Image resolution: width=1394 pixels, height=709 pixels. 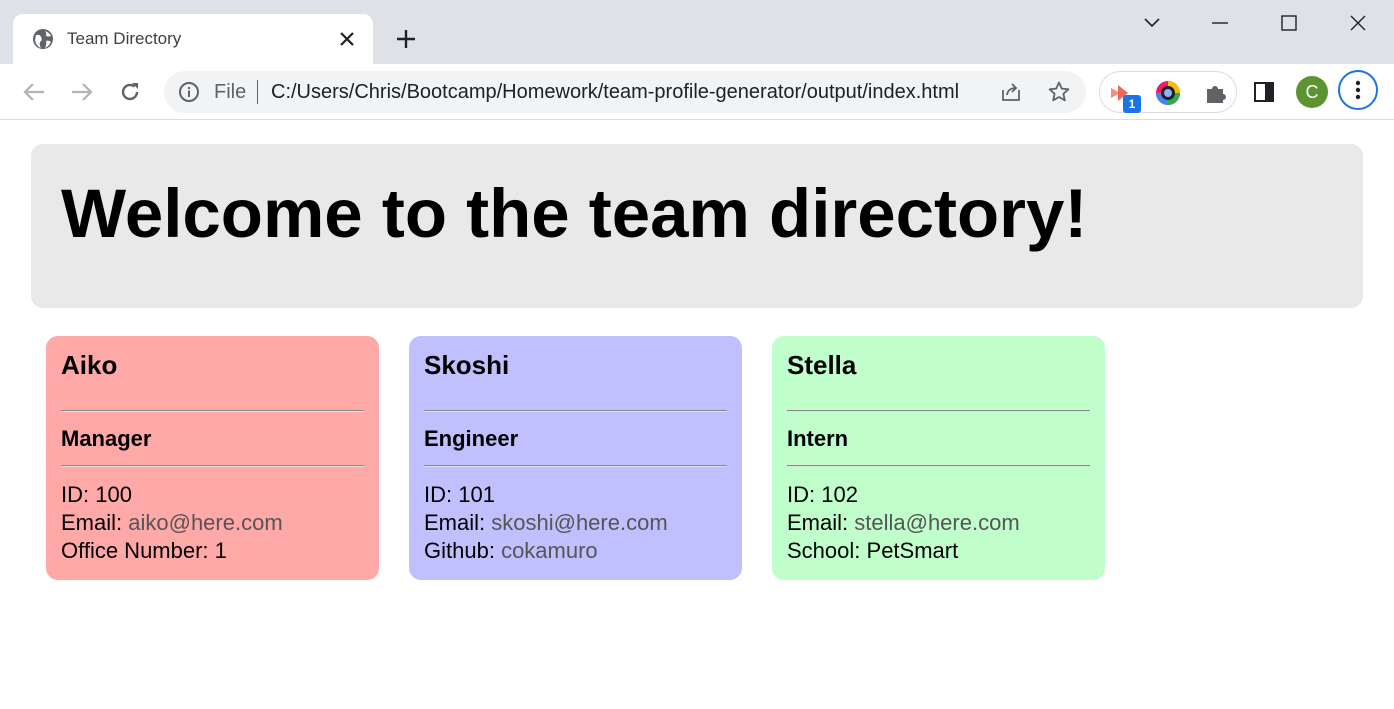 I want to click on color-picker-extension-icon, so click(x=1168, y=93).